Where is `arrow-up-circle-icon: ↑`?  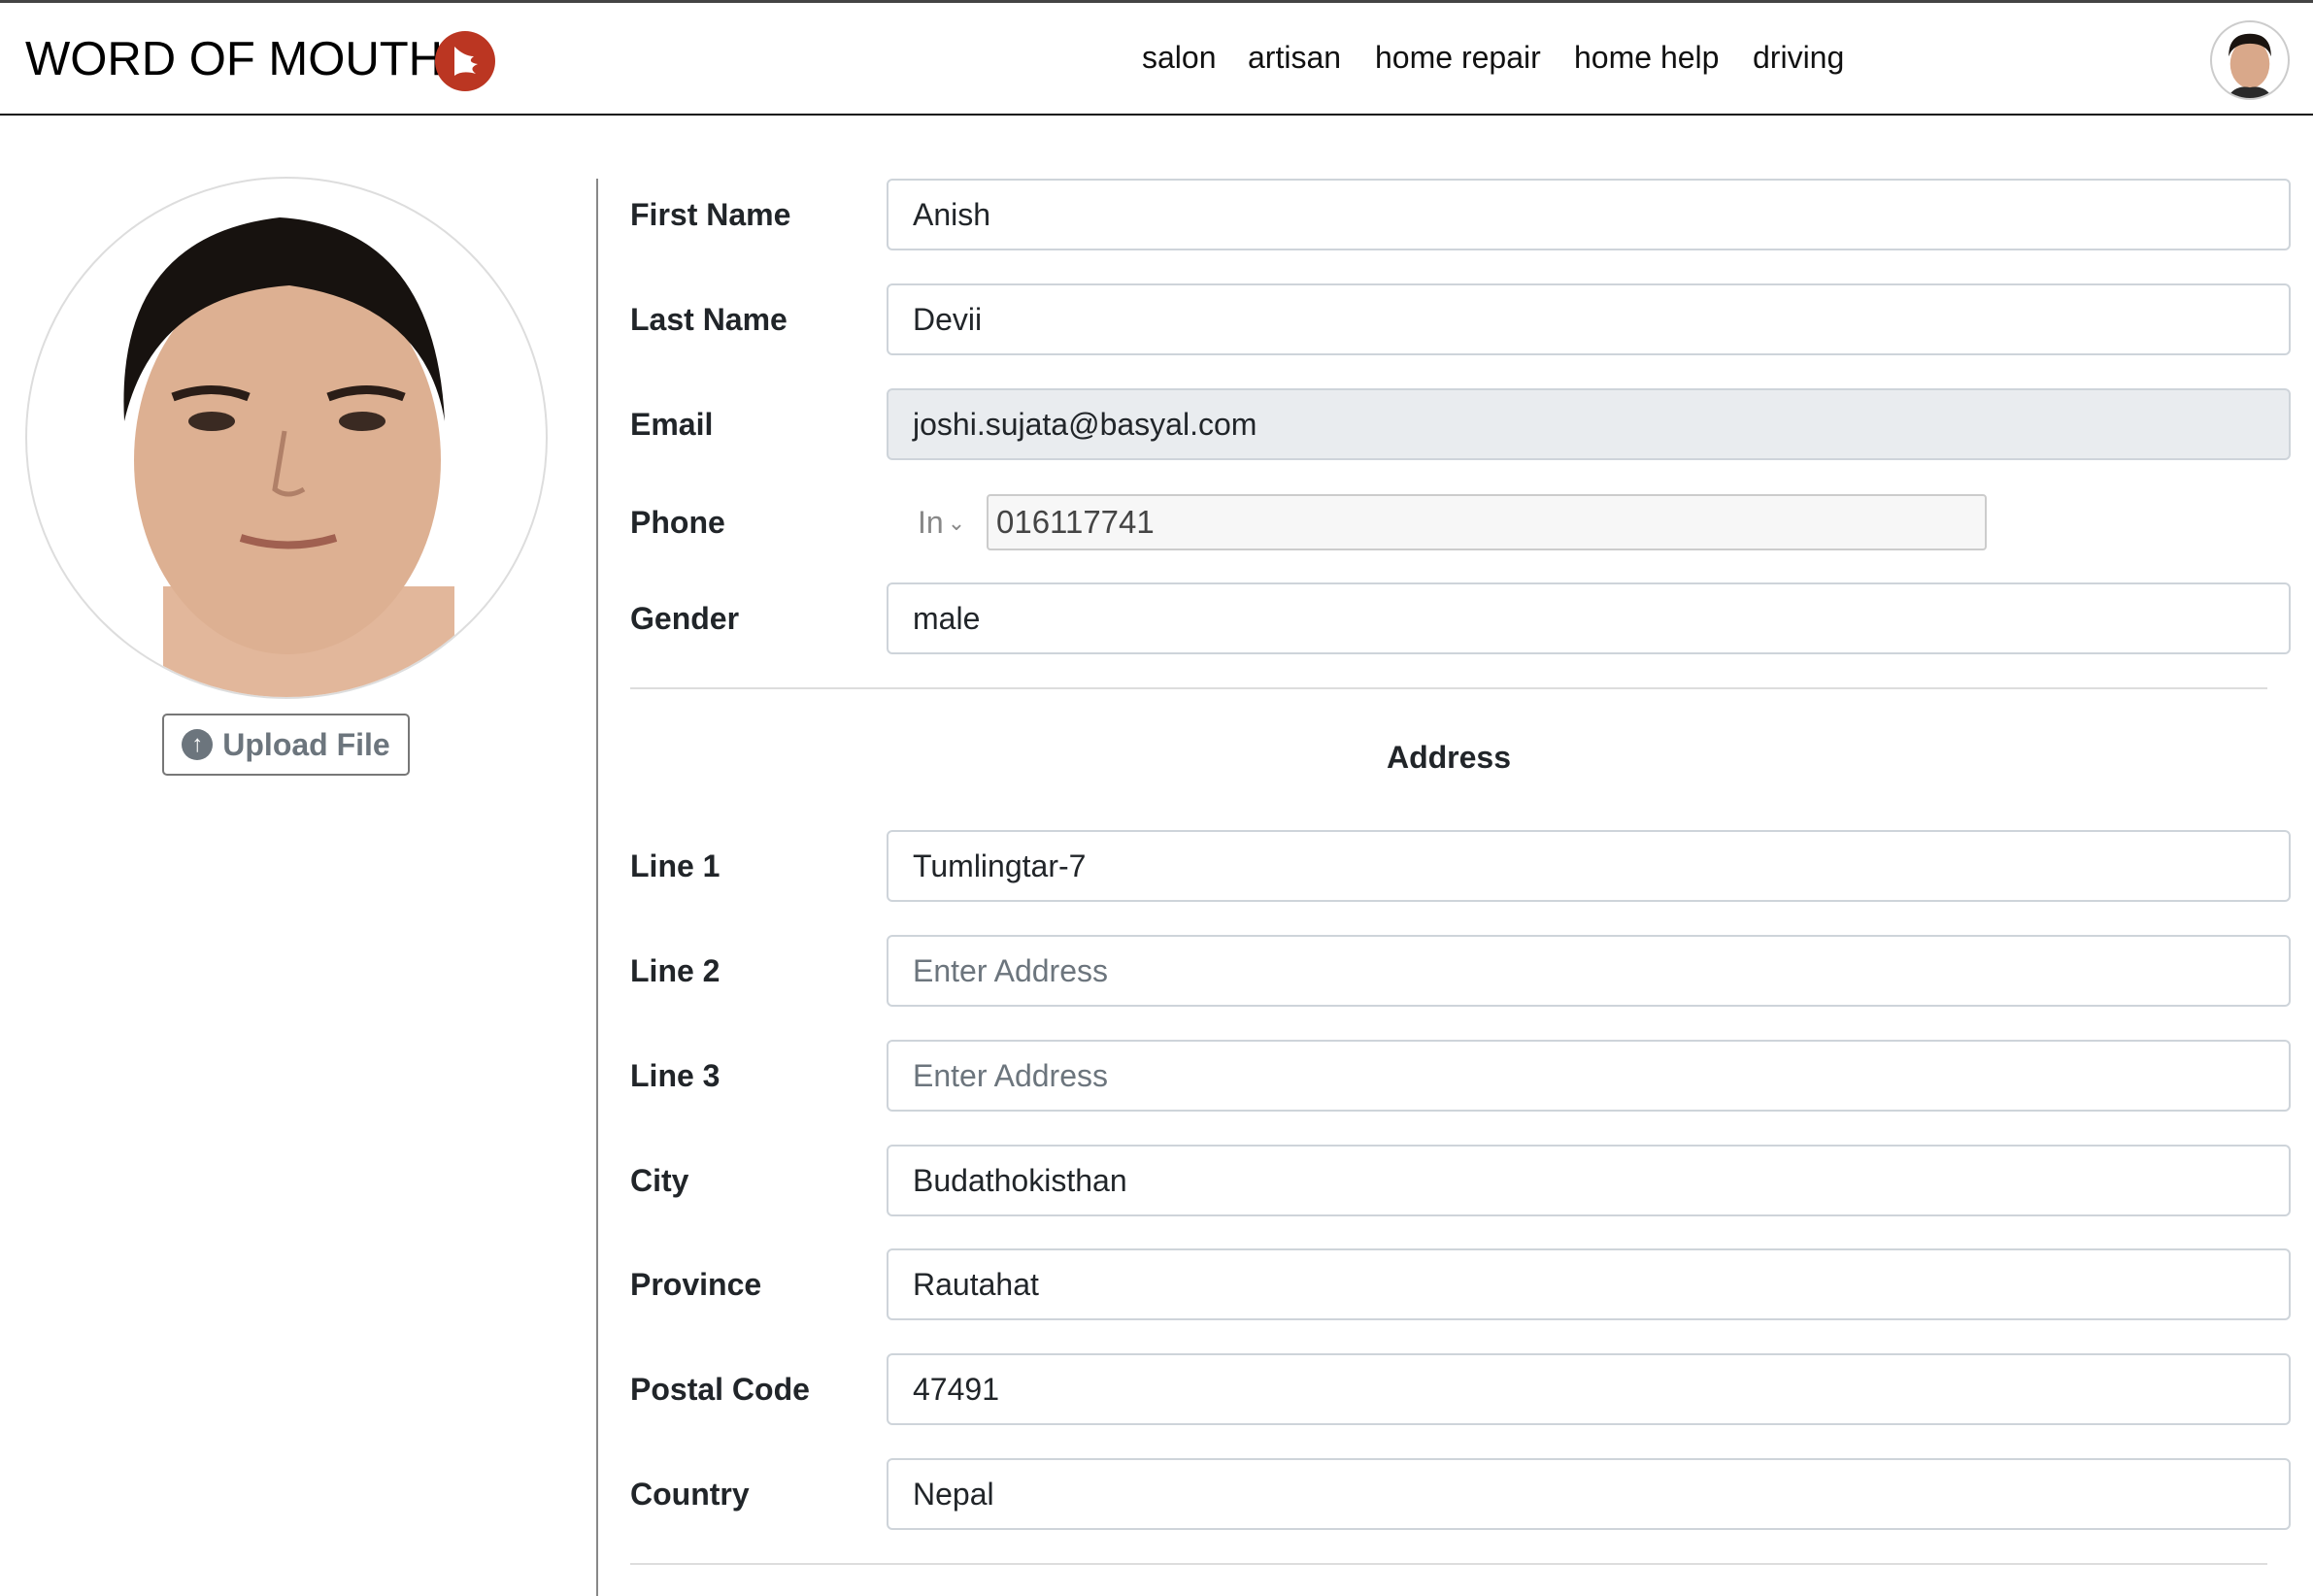 arrow-up-circle-icon: ↑ is located at coordinates (198, 744).